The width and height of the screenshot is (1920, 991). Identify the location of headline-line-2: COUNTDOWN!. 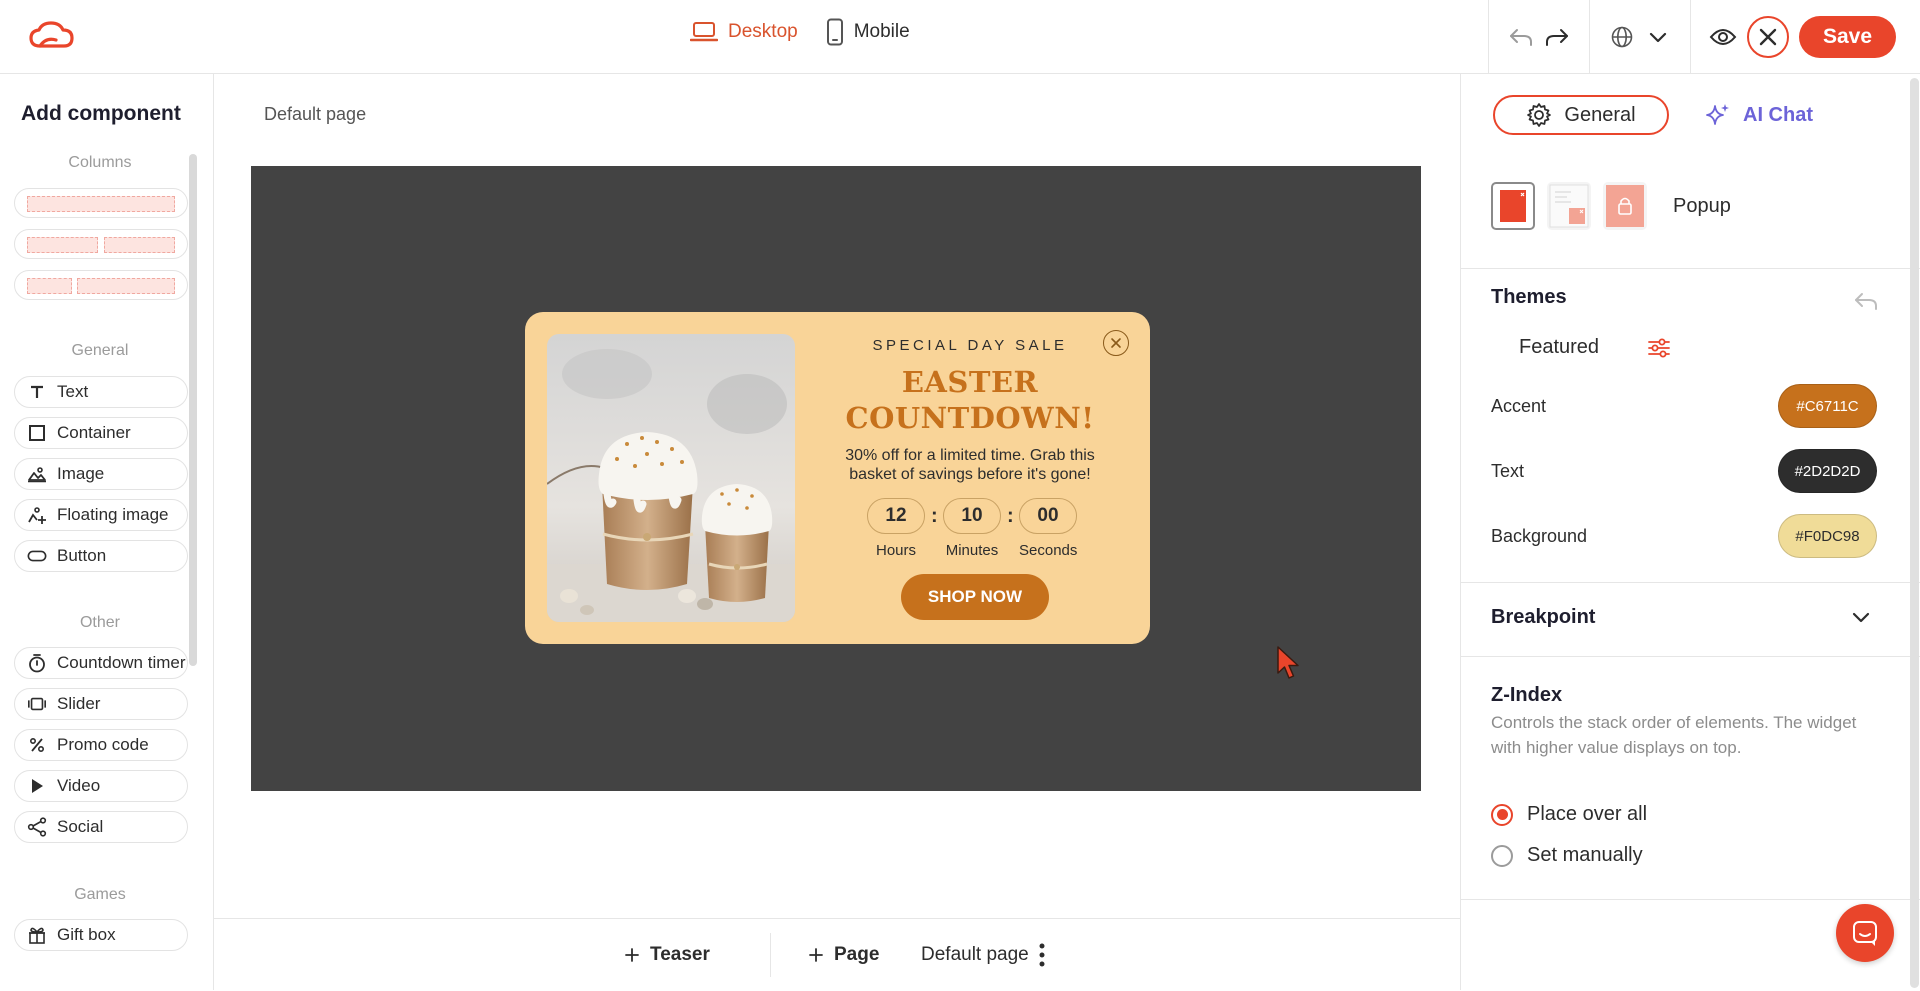
(970, 418).